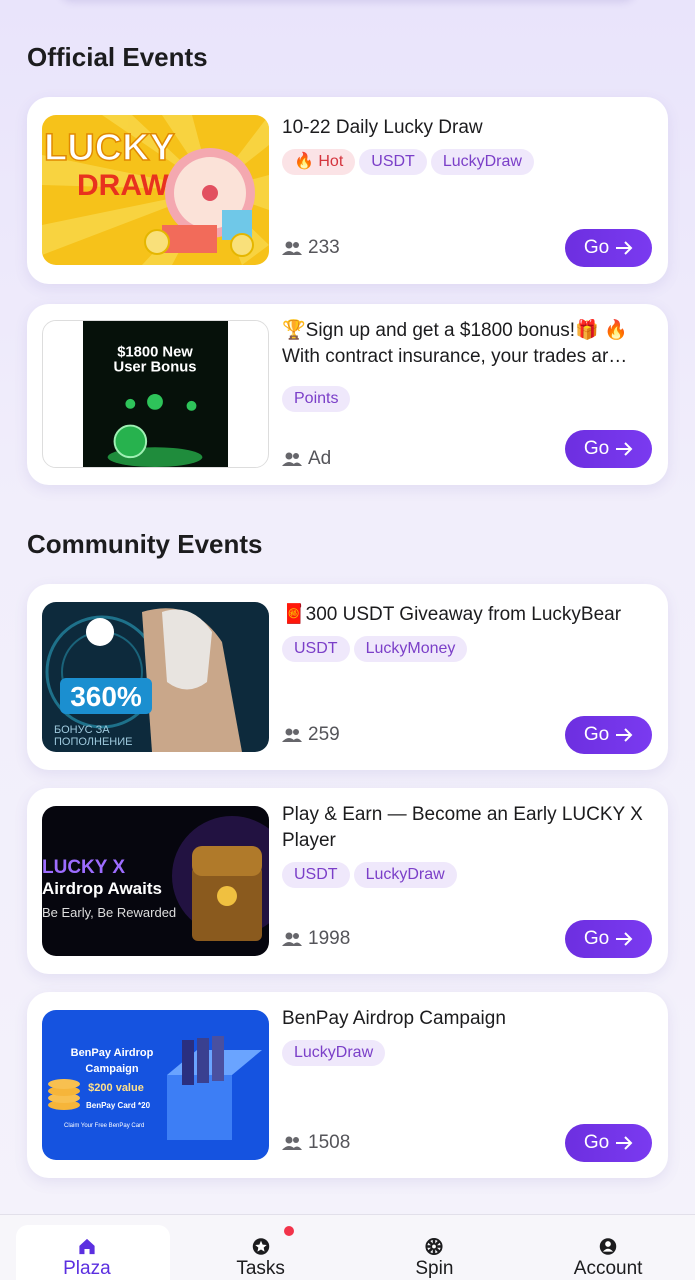 The height and width of the screenshot is (1280, 695). Describe the element at coordinates (106, 696) in the screenshot. I see `thumb-text: 360%` at that location.